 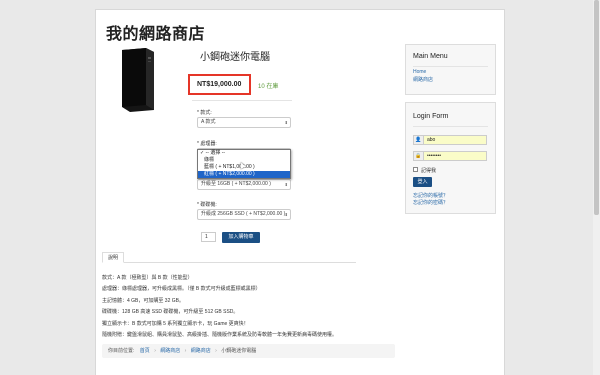 What do you see at coordinates (138, 80) in the screenshot?
I see `product-image` at bounding box center [138, 80].